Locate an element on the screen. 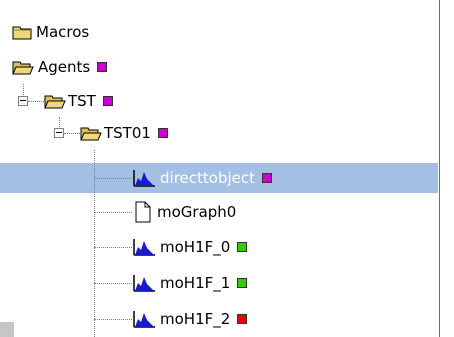 The width and height of the screenshot is (454, 337). tree-node-moh1f-2: moH1F_2 is located at coordinates (190, 319).